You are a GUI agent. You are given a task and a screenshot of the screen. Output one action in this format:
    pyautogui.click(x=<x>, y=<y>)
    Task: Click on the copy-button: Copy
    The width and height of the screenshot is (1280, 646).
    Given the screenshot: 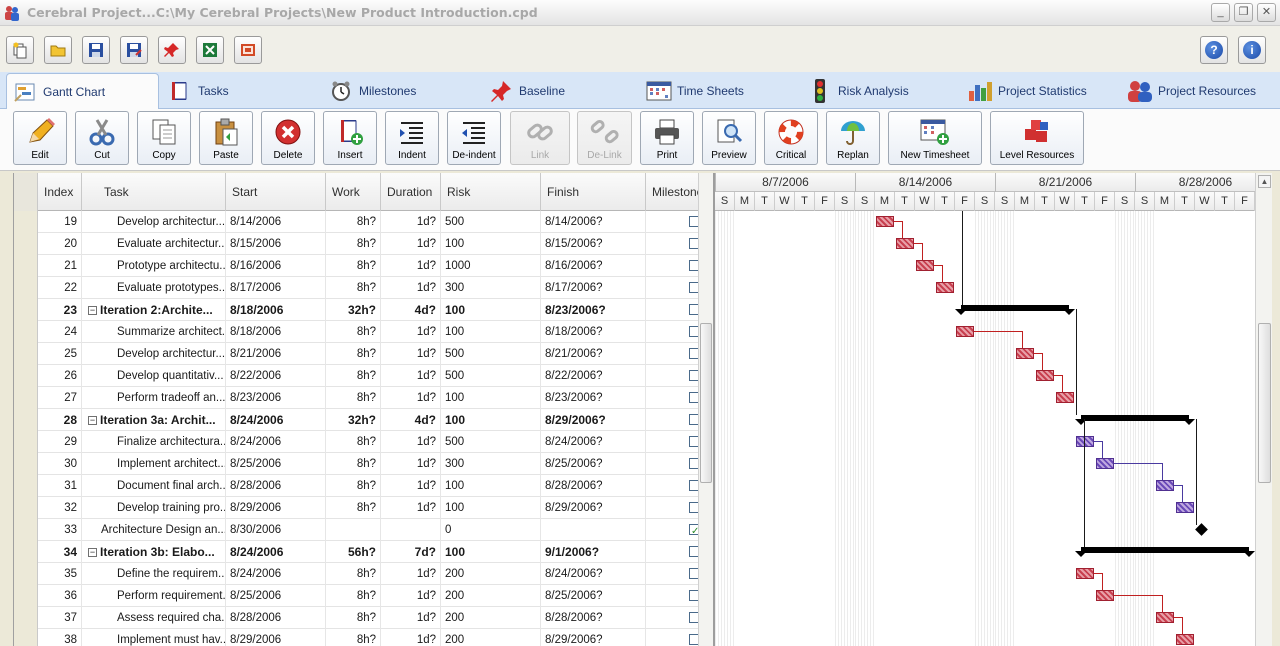 What is the action you would take?
    pyautogui.click(x=164, y=138)
    